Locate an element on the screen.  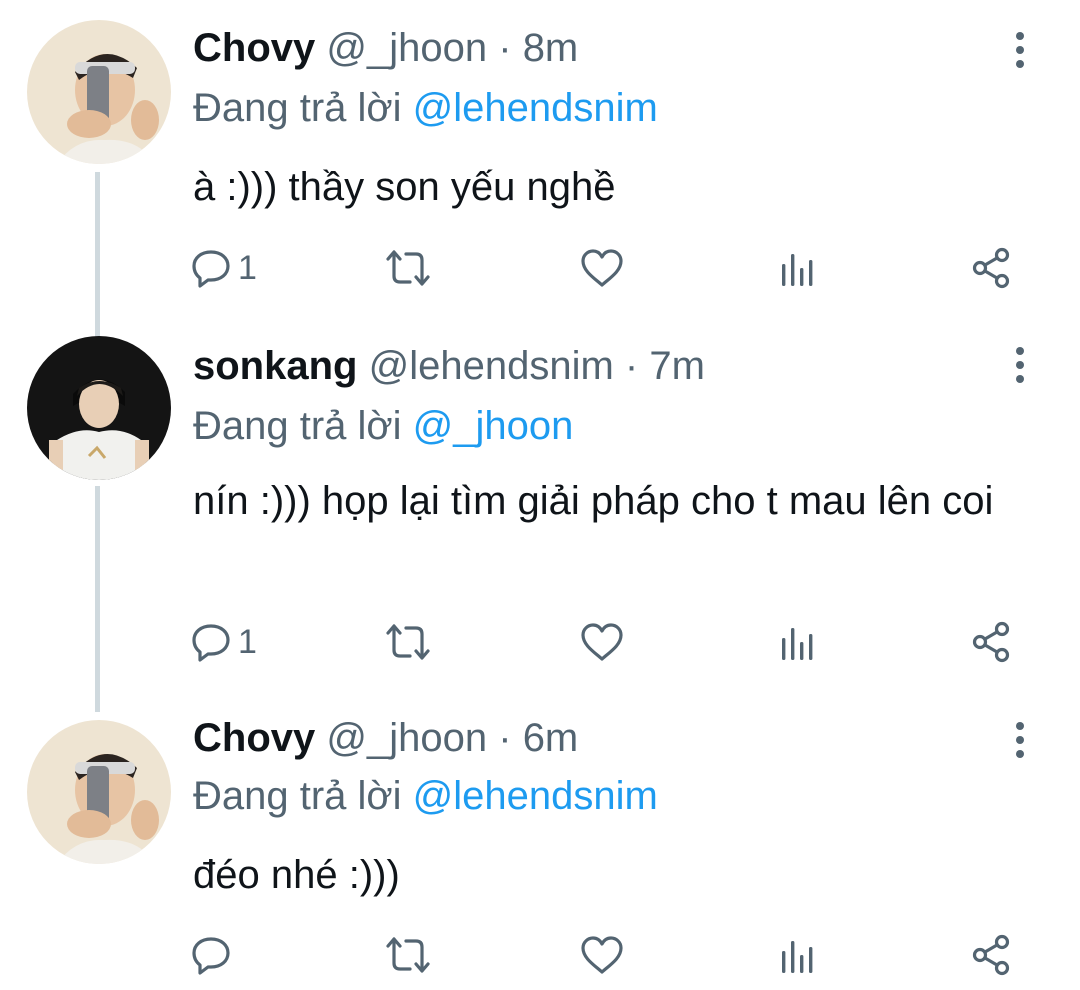
tweet-text: à :))) thầy son yếu nghề is located at coordinates (404, 187).